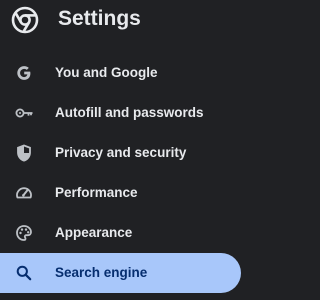  What do you see at coordinates (24, 113) in the screenshot?
I see `key-icon` at bounding box center [24, 113].